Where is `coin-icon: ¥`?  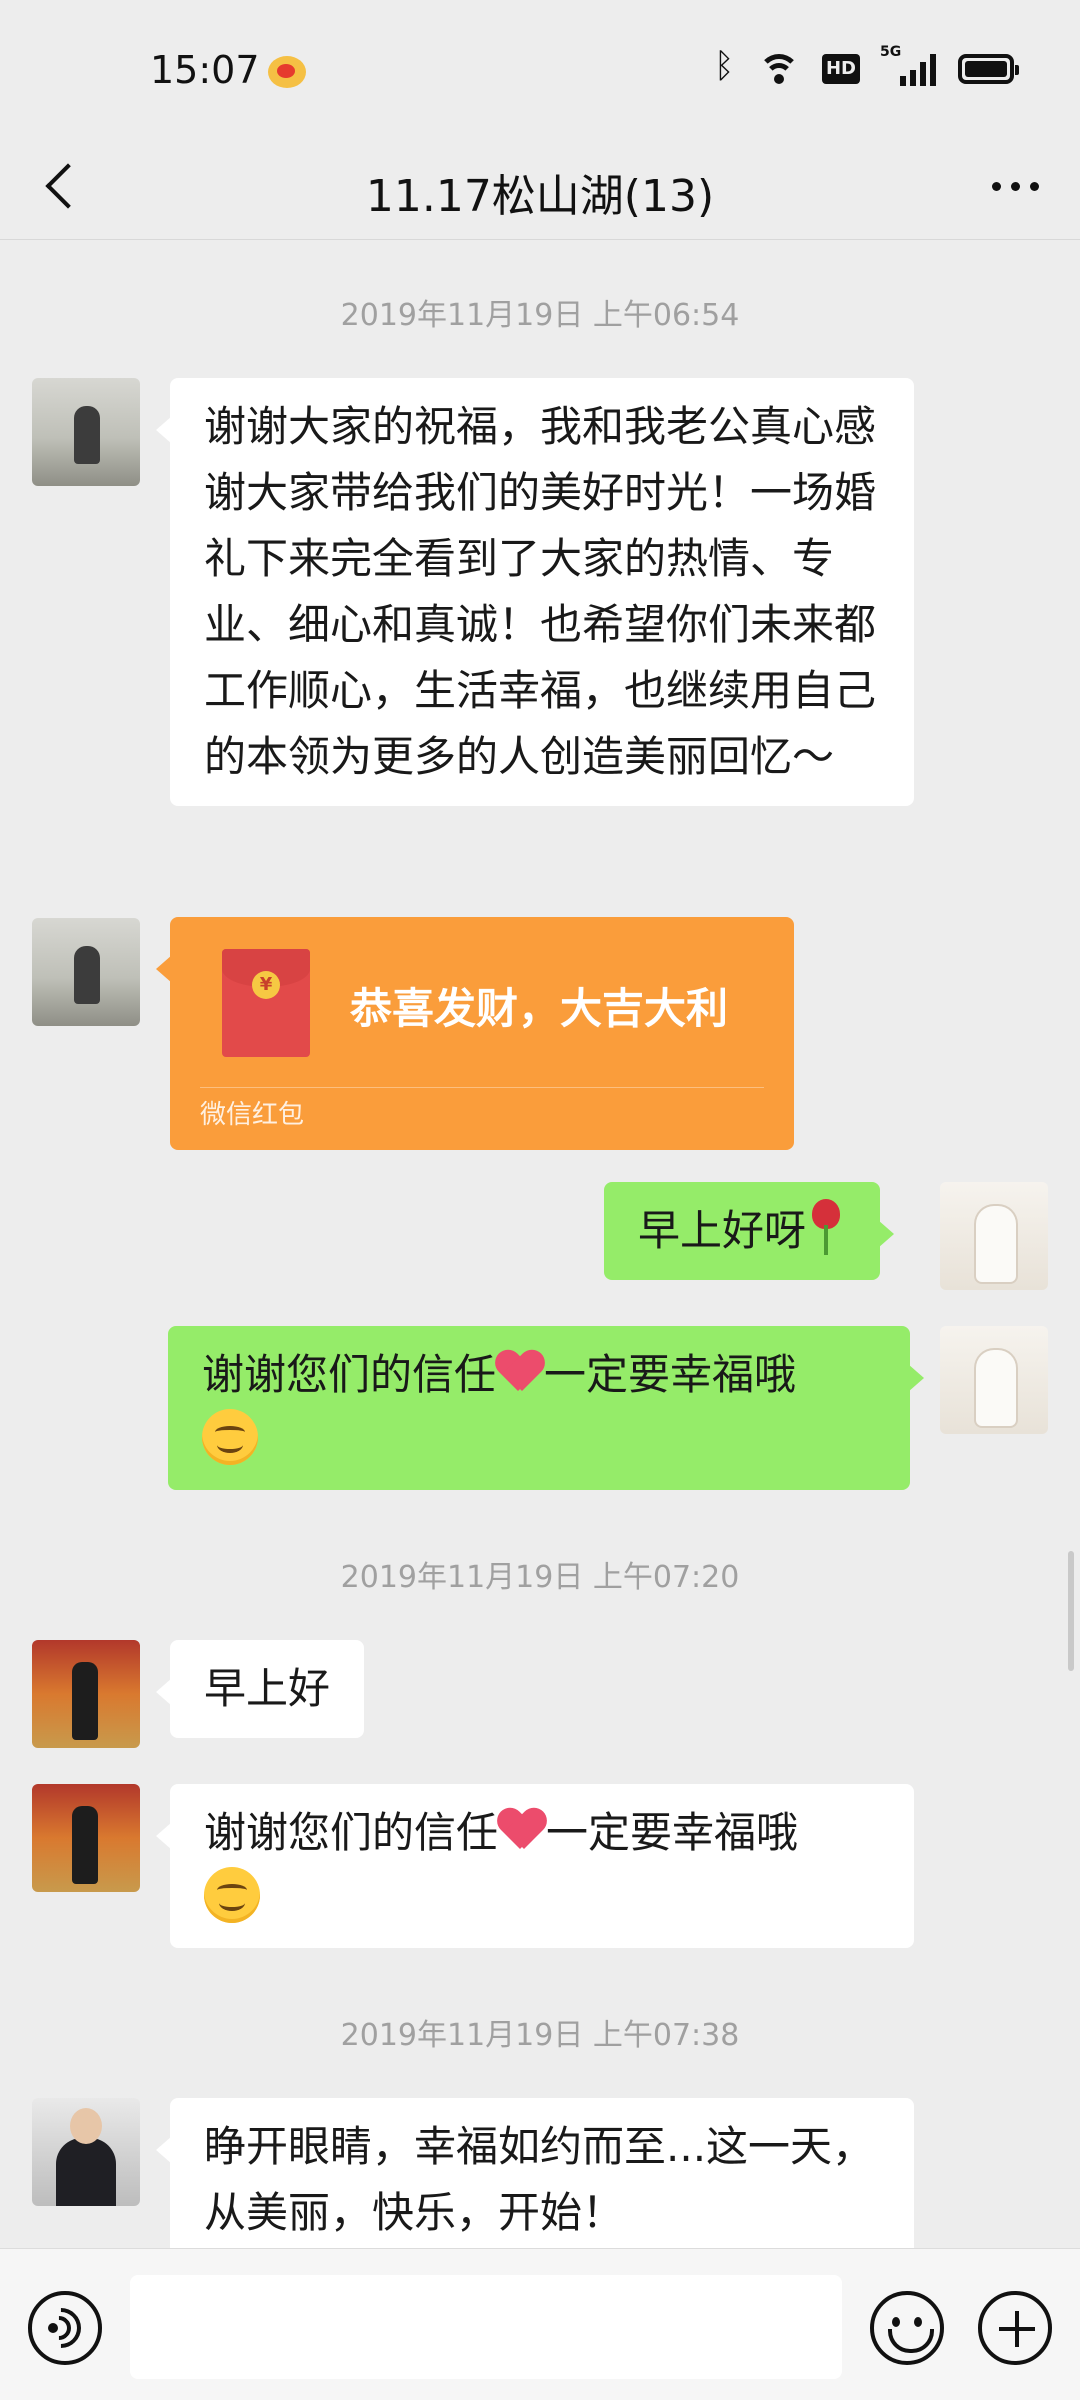
coin-icon: ¥ is located at coordinates (266, 985).